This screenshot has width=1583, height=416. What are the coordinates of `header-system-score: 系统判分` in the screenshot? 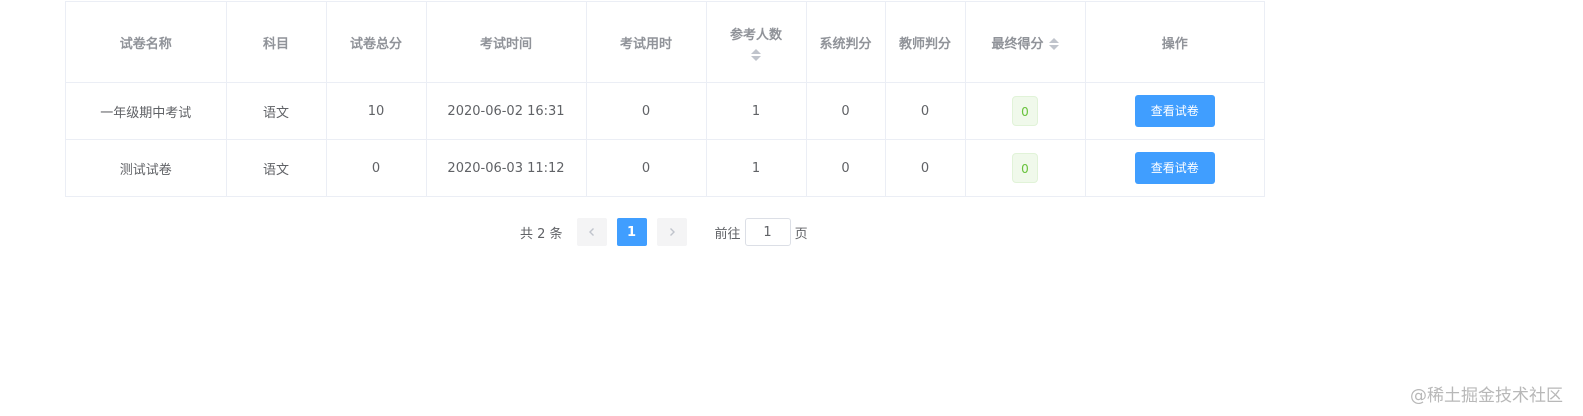 It's located at (846, 42).